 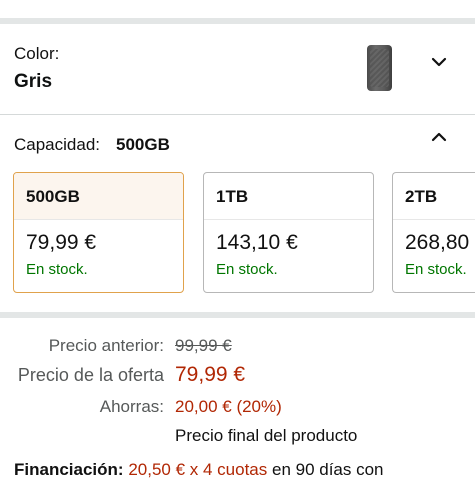 I want to click on savings-value: 20,00 € (20%), so click(x=228, y=406).